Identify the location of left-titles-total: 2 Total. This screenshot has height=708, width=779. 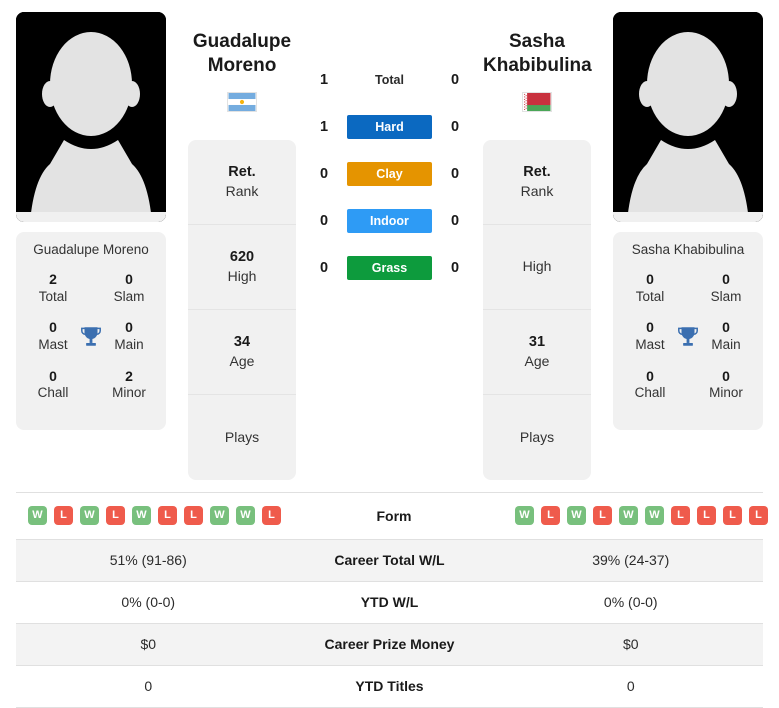
(53, 288).